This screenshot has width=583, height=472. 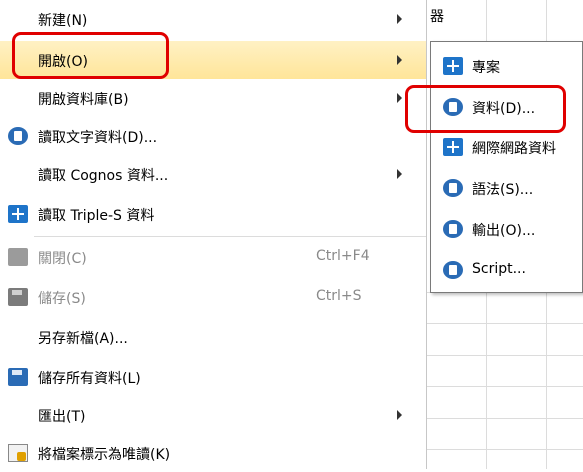 I want to click on menu-item-shortcut: Ctrl+S, so click(x=339, y=296).